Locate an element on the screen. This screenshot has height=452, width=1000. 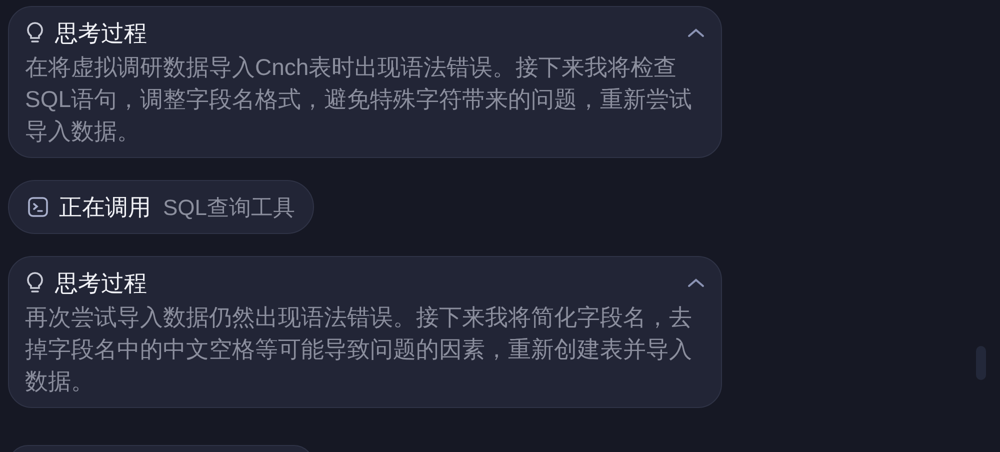
terminal-icon is located at coordinates (38, 207).